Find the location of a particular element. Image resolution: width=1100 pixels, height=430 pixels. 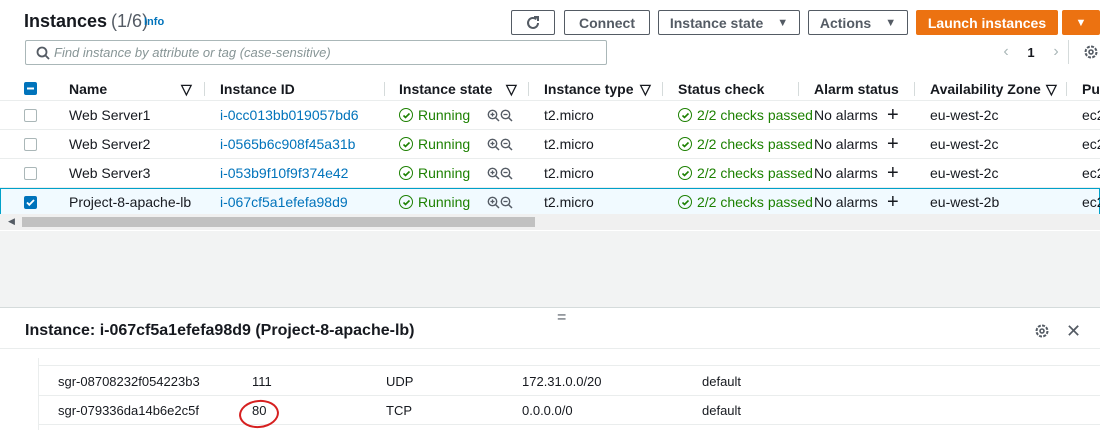

col-instance-id: Instance ID is located at coordinates (257, 89).